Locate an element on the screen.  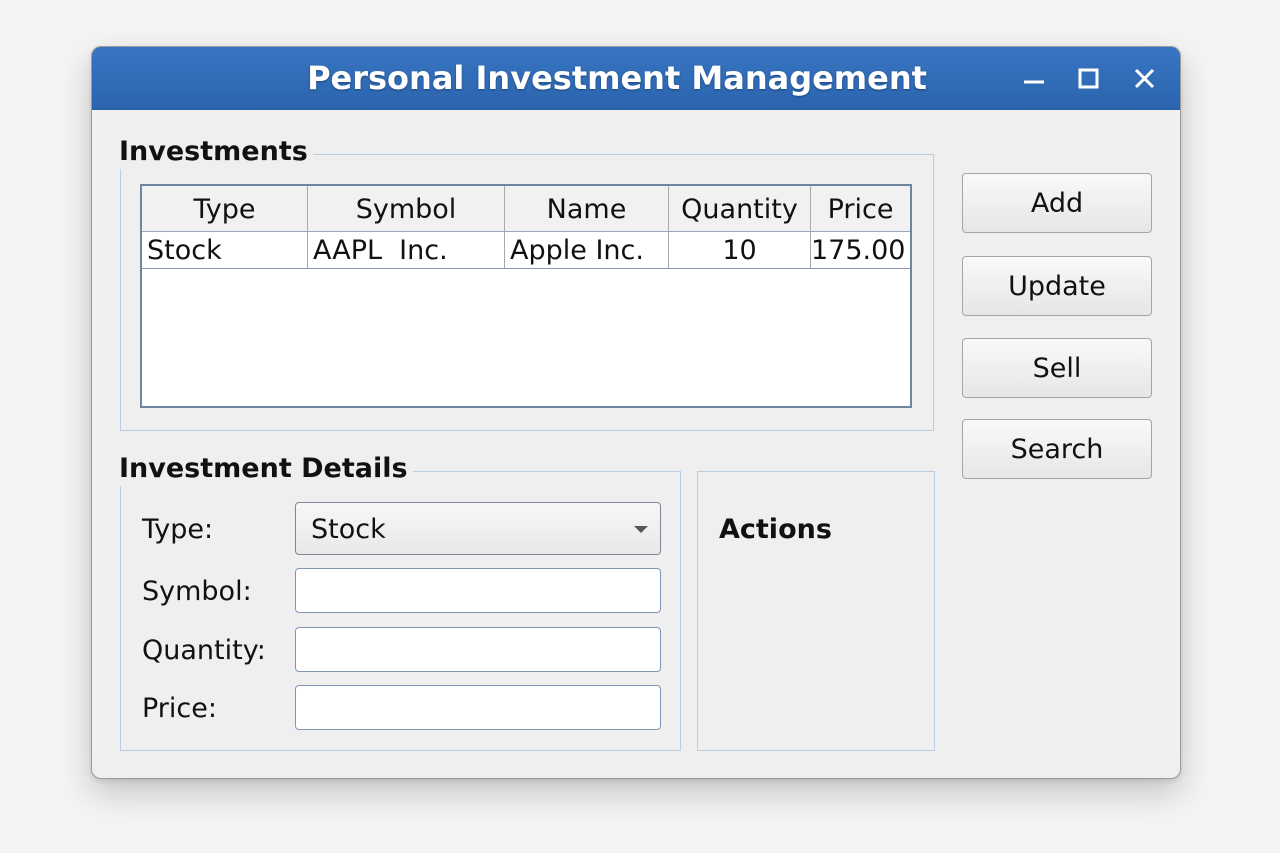
table-row: Stock AAPL Inc. Apple Inc. 10 175.00 is located at coordinates (526, 250).